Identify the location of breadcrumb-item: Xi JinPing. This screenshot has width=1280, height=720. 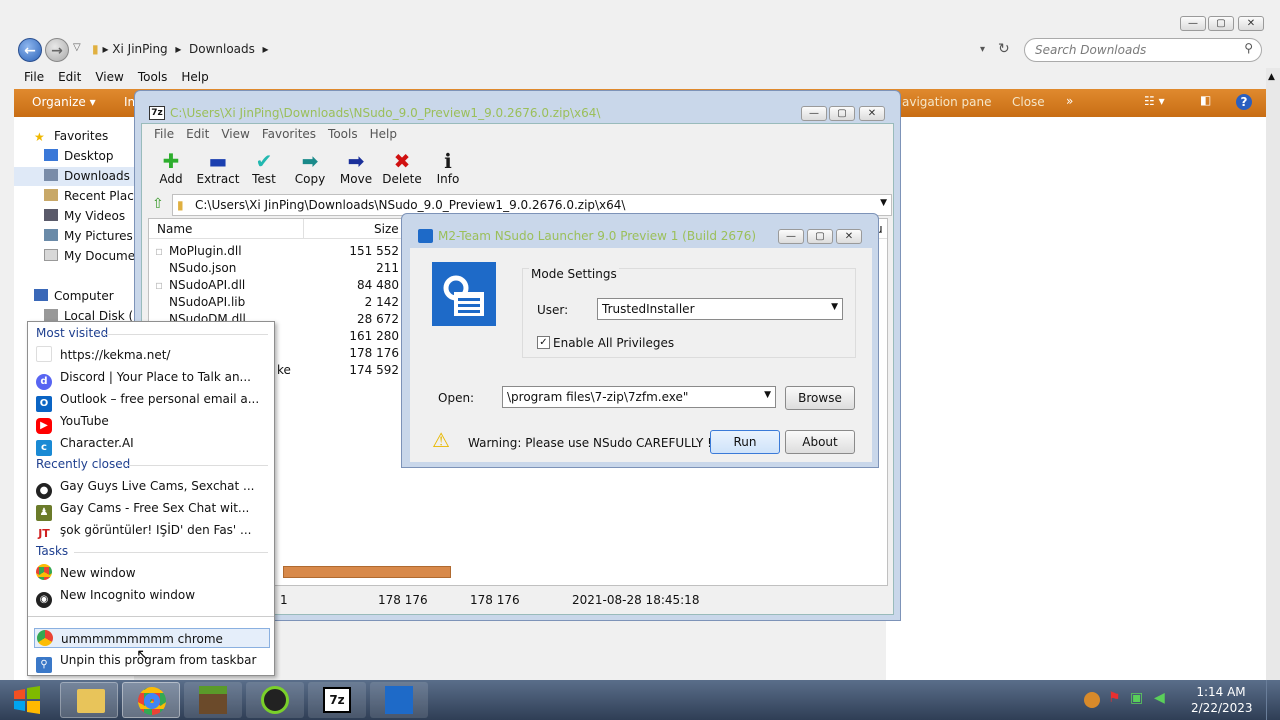
(139, 49).